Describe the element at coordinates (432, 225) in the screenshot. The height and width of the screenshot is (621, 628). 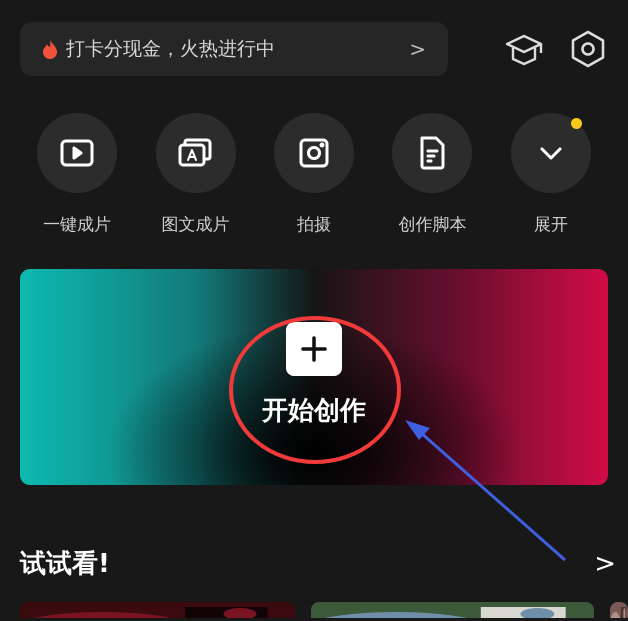
I see `action-label: 创作脚本` at that location.